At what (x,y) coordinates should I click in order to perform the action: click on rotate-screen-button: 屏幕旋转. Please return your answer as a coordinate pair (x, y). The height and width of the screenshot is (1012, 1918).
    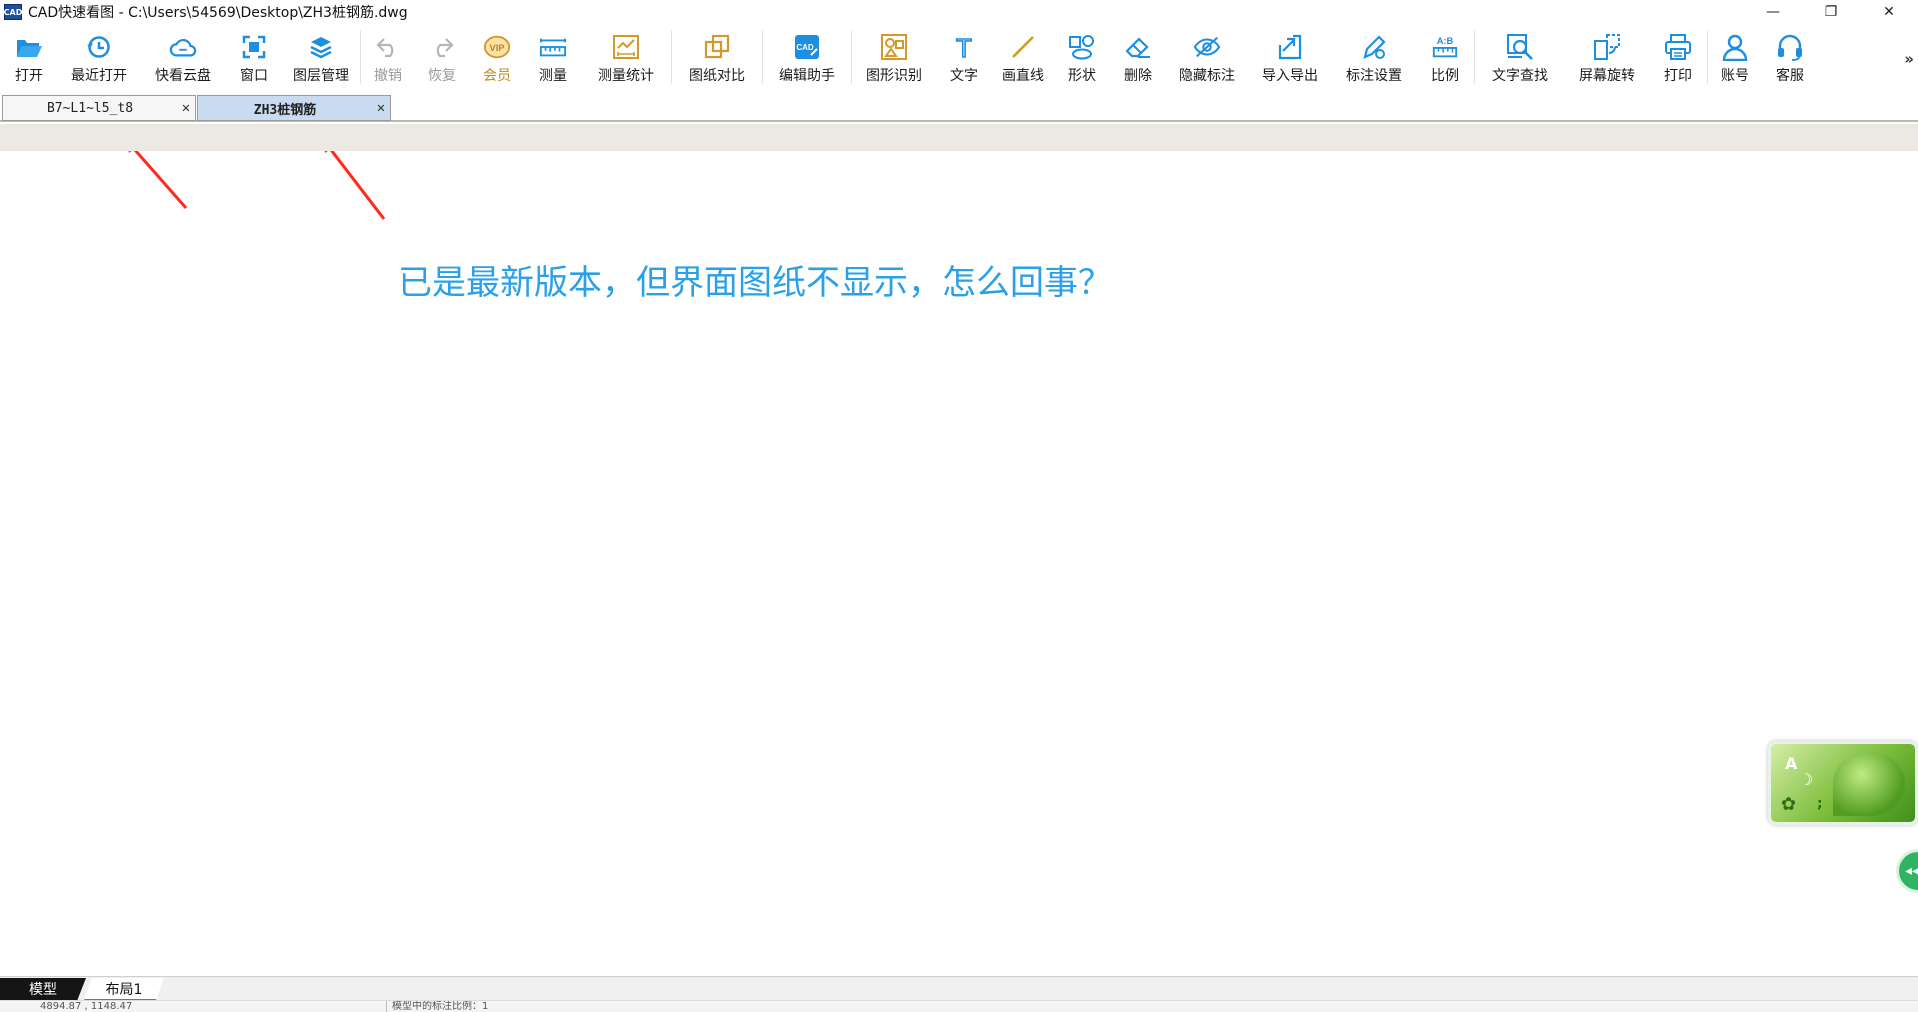
    Looking at the image, I should click on (1607, 57).